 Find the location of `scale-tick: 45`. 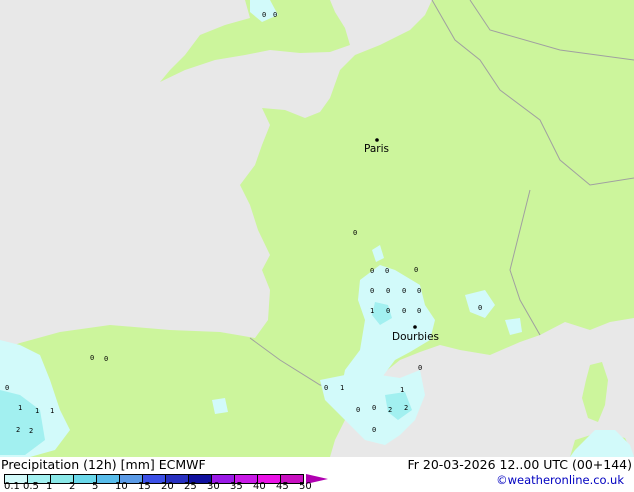

scale-tick: 45 is located at coordinates (282, 486).